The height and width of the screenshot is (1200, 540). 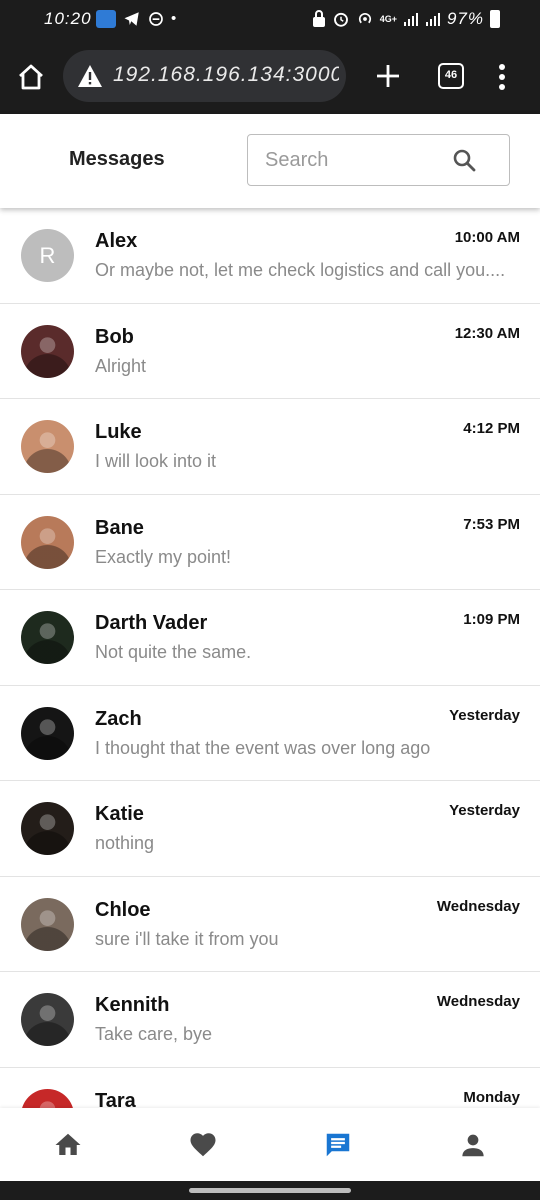 What do you see at coordinates (270, 638) in the screenshot?
I see `conversation-row: Darth Vader 1:09 PM Not quite the same.` at bounding box center [270, 638].